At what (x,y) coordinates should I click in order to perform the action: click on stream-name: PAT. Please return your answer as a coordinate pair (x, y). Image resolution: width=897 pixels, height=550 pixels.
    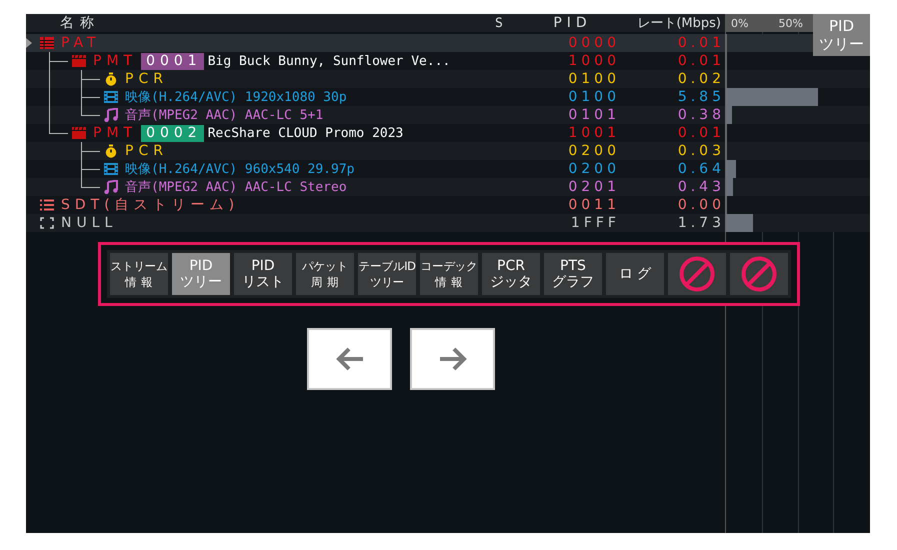
    Looking at the image, I should click on (81, 43).